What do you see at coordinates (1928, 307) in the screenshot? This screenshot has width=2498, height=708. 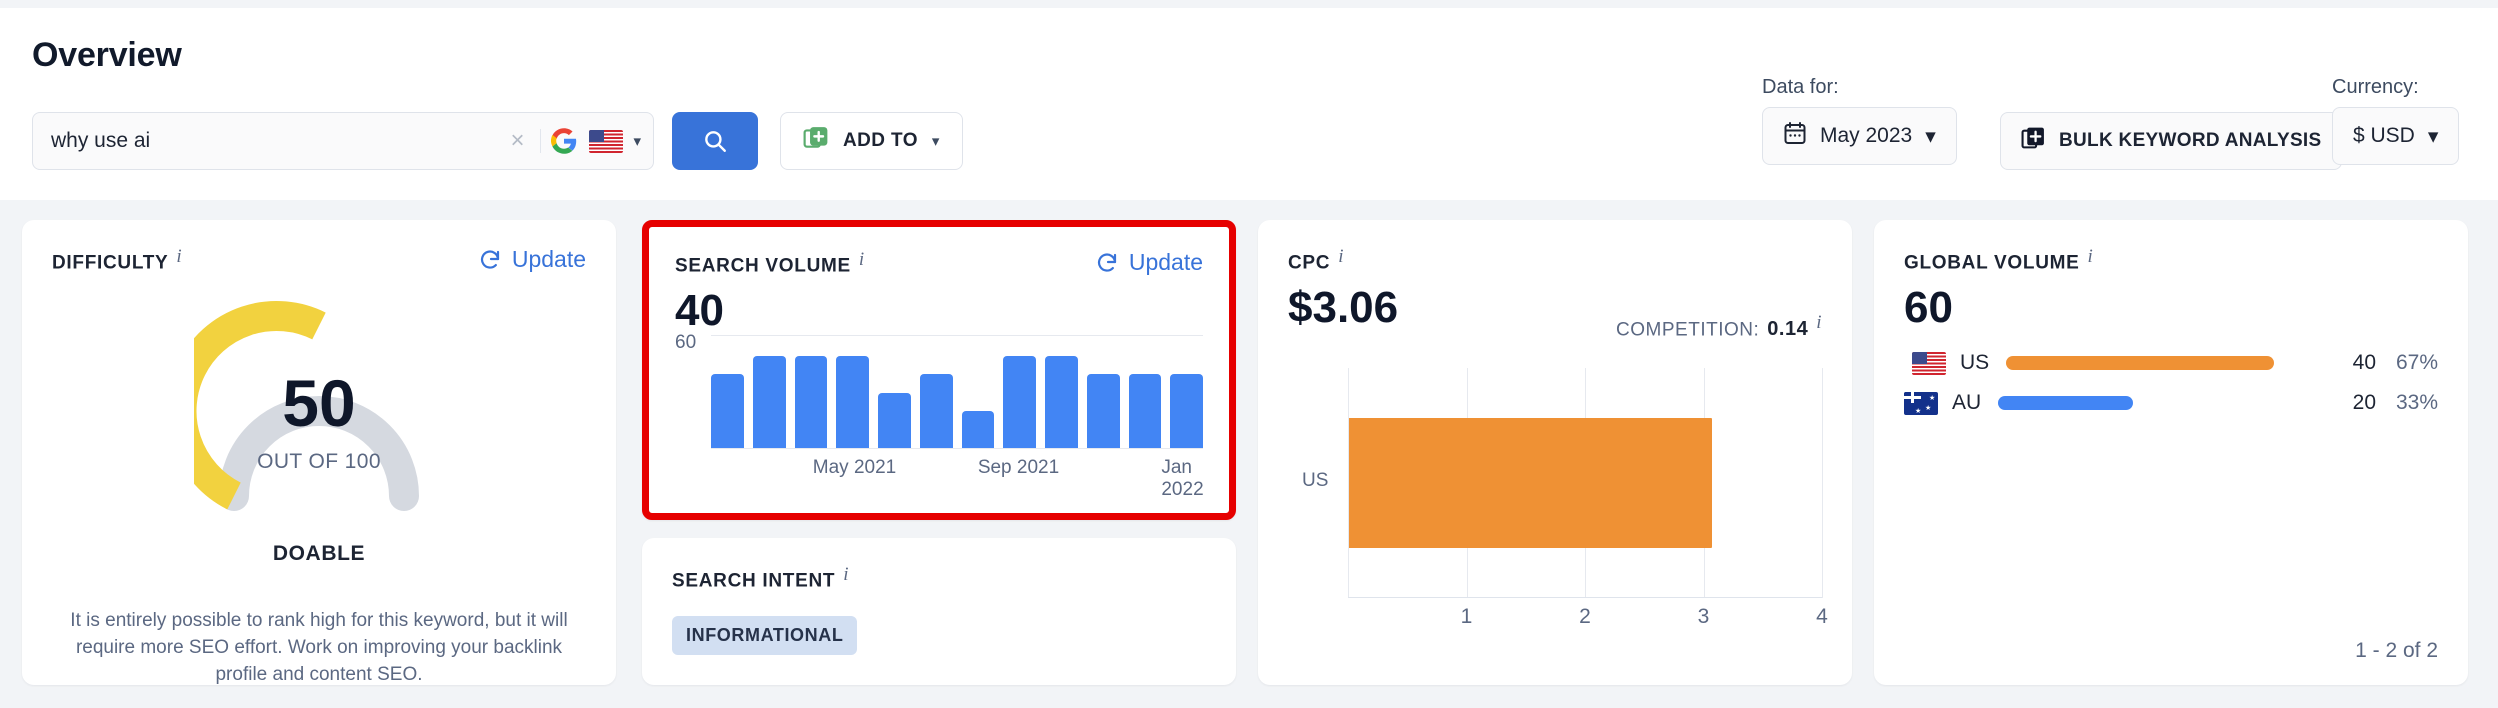 I see `global-volume-value: 60` at bounding box center [1928, 307].